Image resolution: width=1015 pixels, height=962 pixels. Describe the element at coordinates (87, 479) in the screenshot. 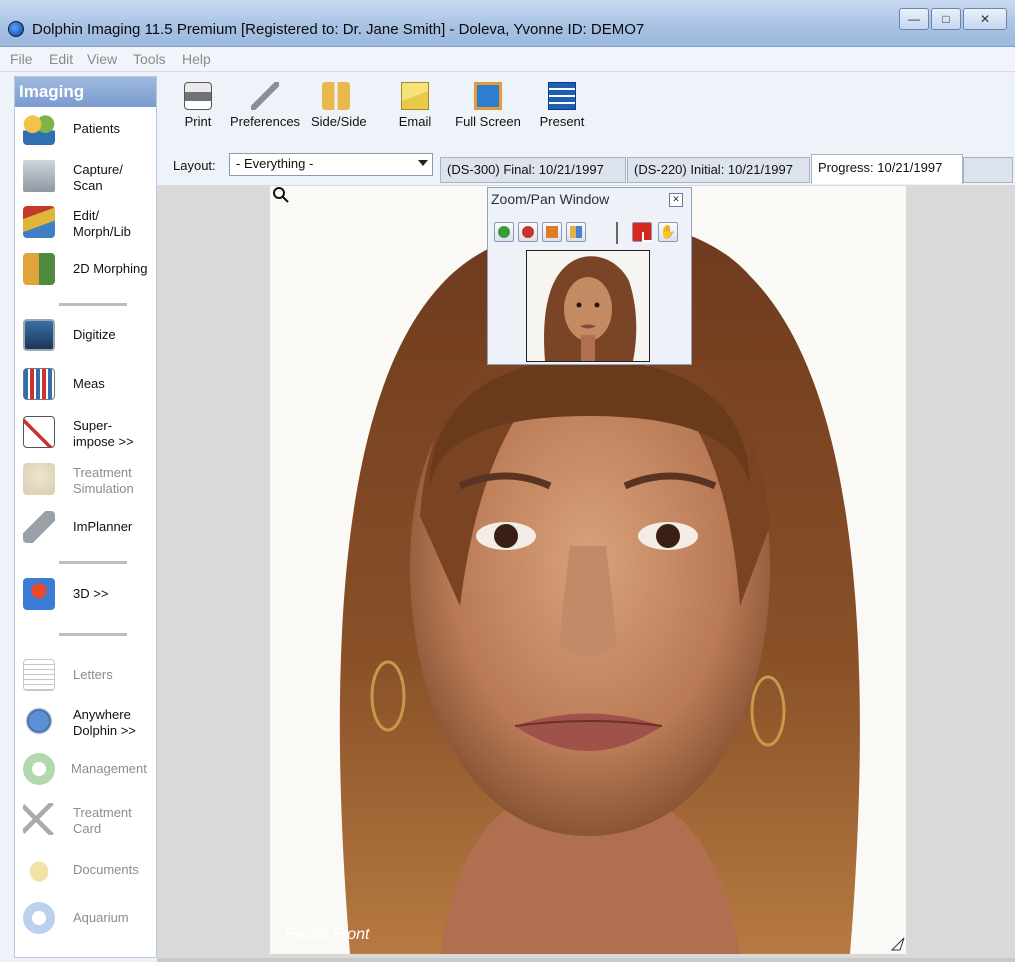

I see `sidebar-item-treatment-simulation: Treatment Simulation` at that location.